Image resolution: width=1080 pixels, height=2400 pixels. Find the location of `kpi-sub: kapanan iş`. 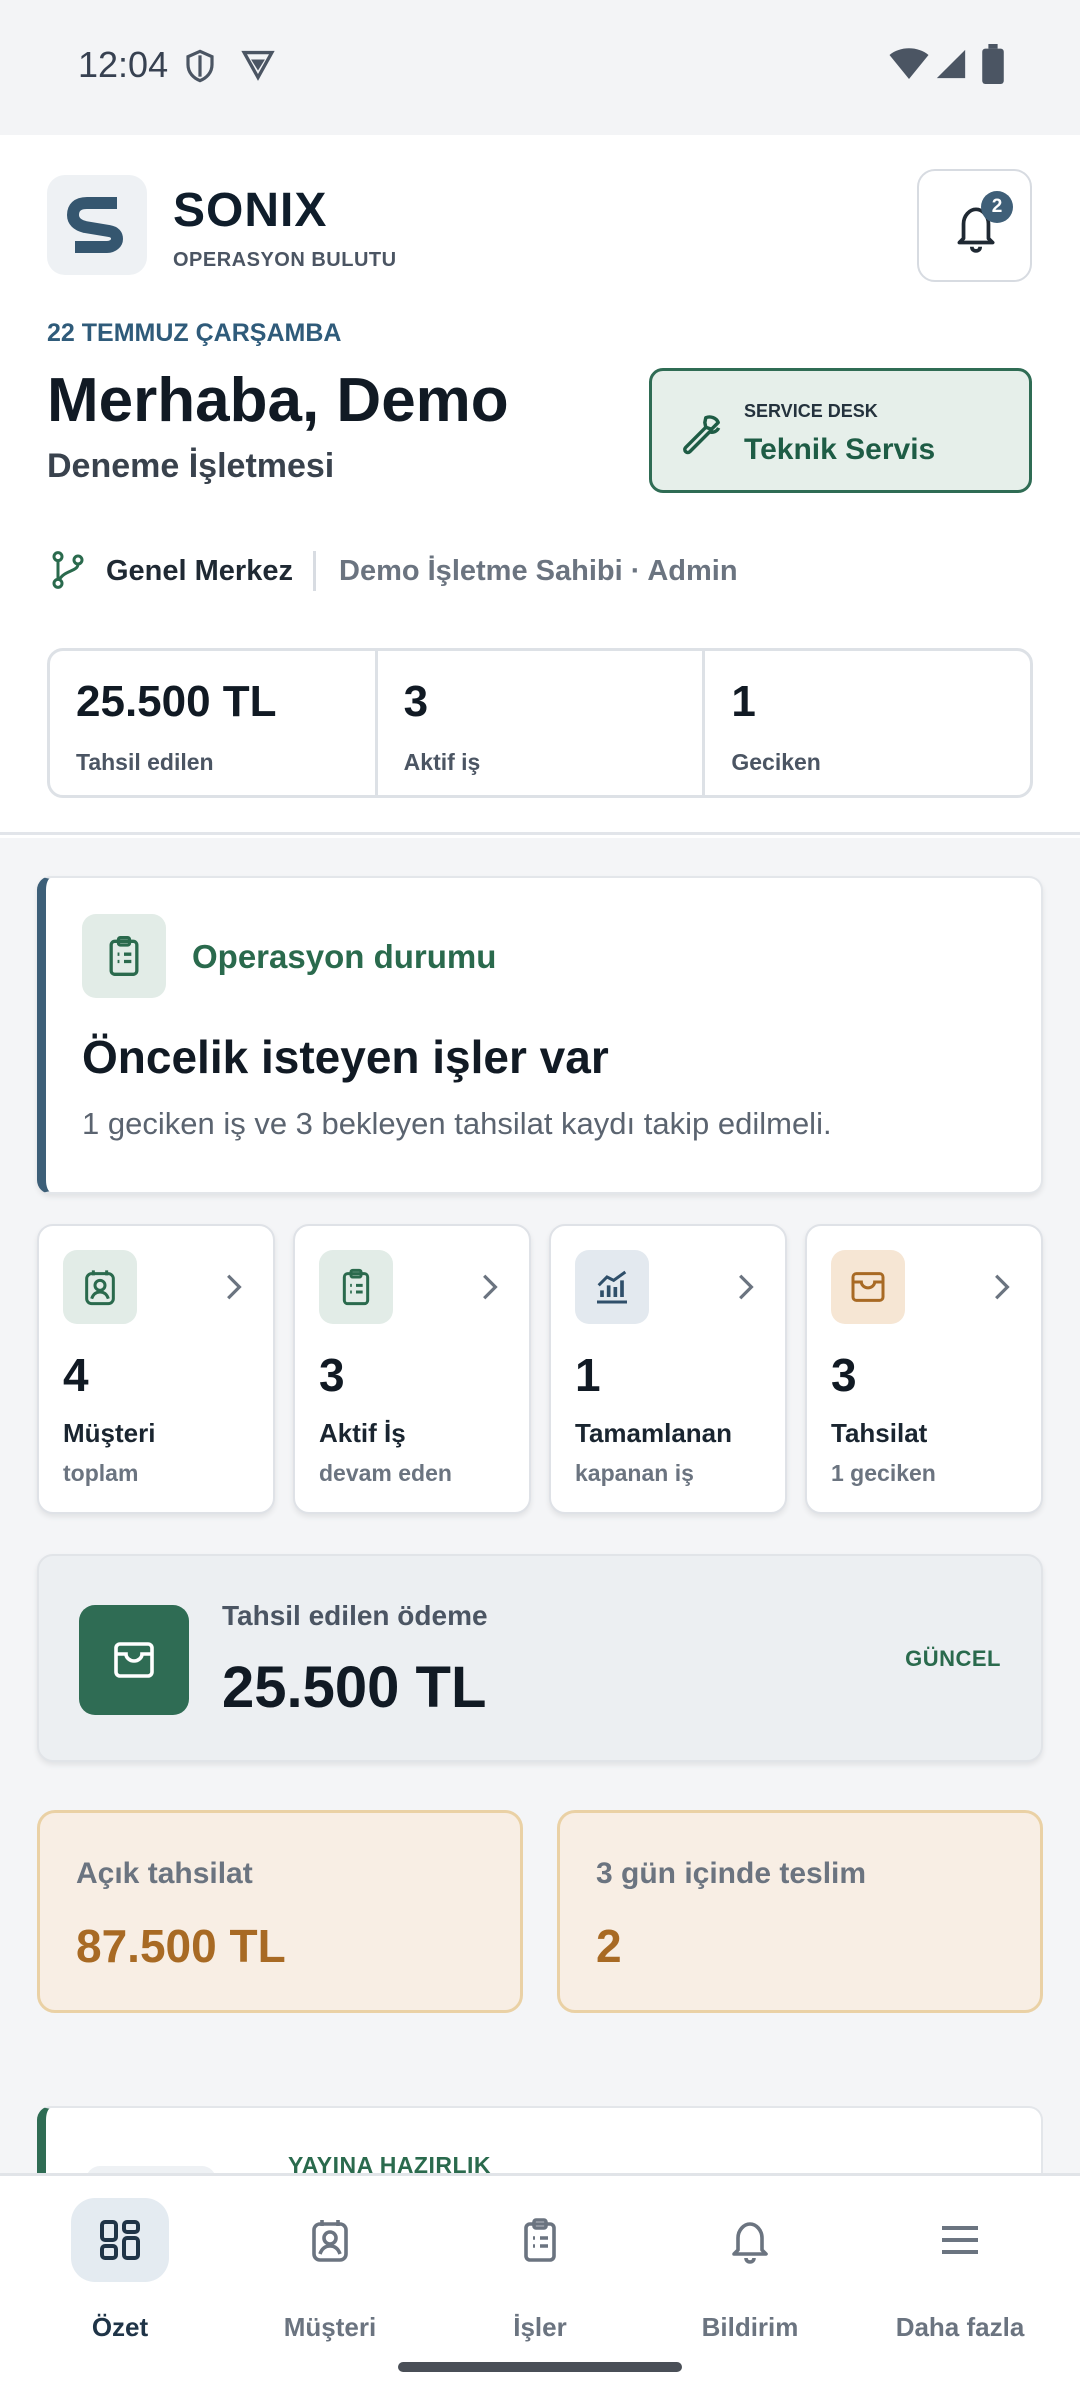

kpi-sub: kapanan iş is located at coordinates (634, 1473).